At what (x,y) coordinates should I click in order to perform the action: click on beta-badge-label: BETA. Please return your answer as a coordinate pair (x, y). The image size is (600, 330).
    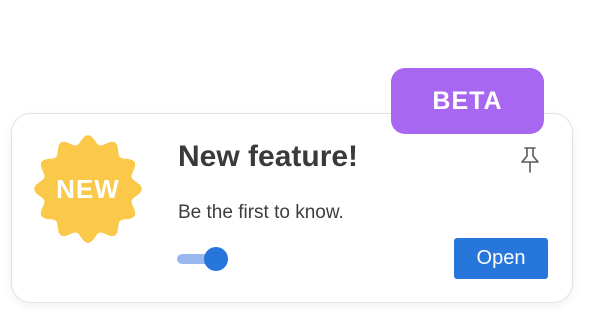
    Looking at the image, I should click on (467, 100).